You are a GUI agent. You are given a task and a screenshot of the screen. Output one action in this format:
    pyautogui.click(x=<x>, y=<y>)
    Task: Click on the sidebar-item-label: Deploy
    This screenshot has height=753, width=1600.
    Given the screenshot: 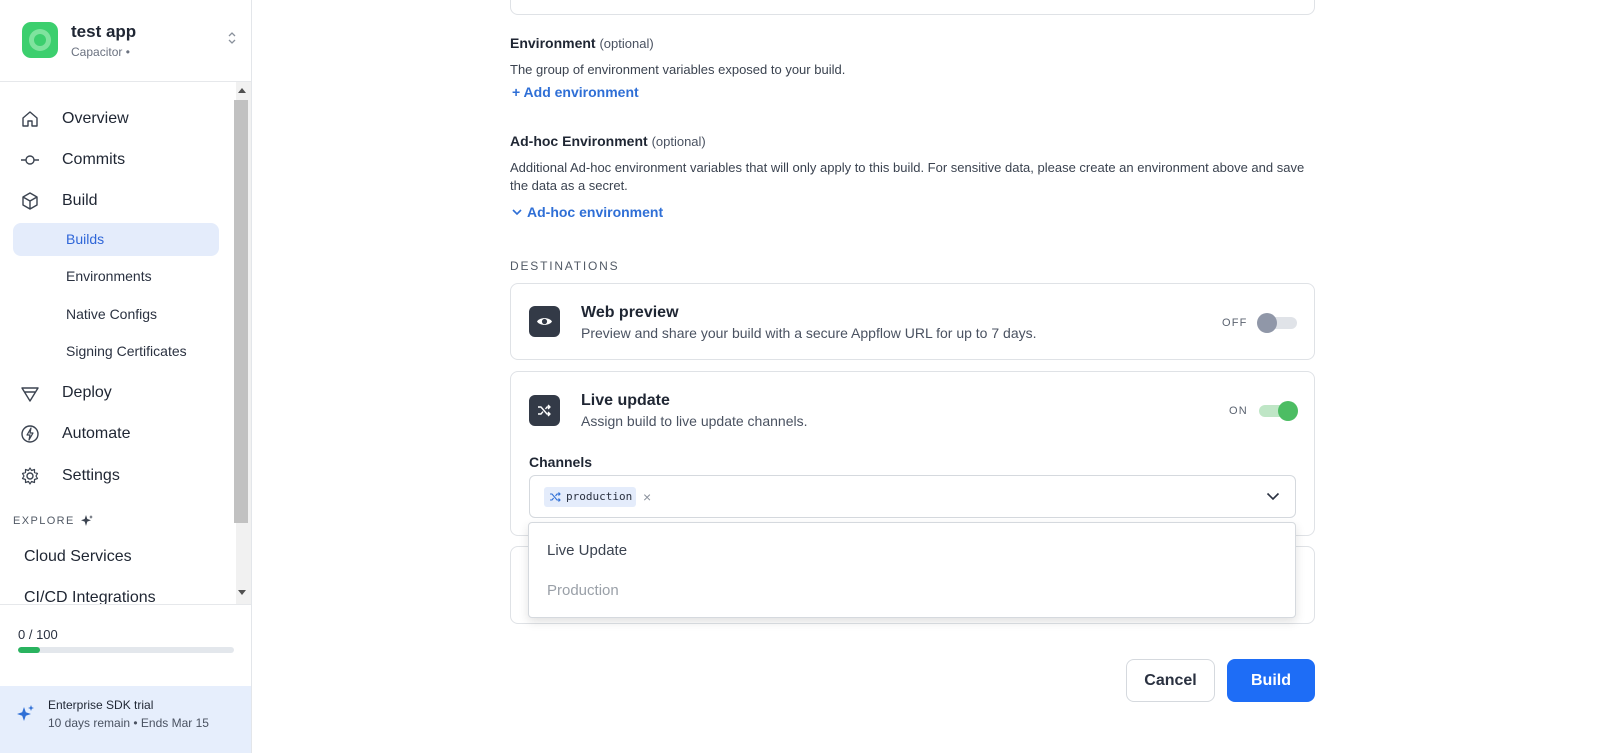 What is the action you would take?
    pyautogui.click(x=87, y=392)
    